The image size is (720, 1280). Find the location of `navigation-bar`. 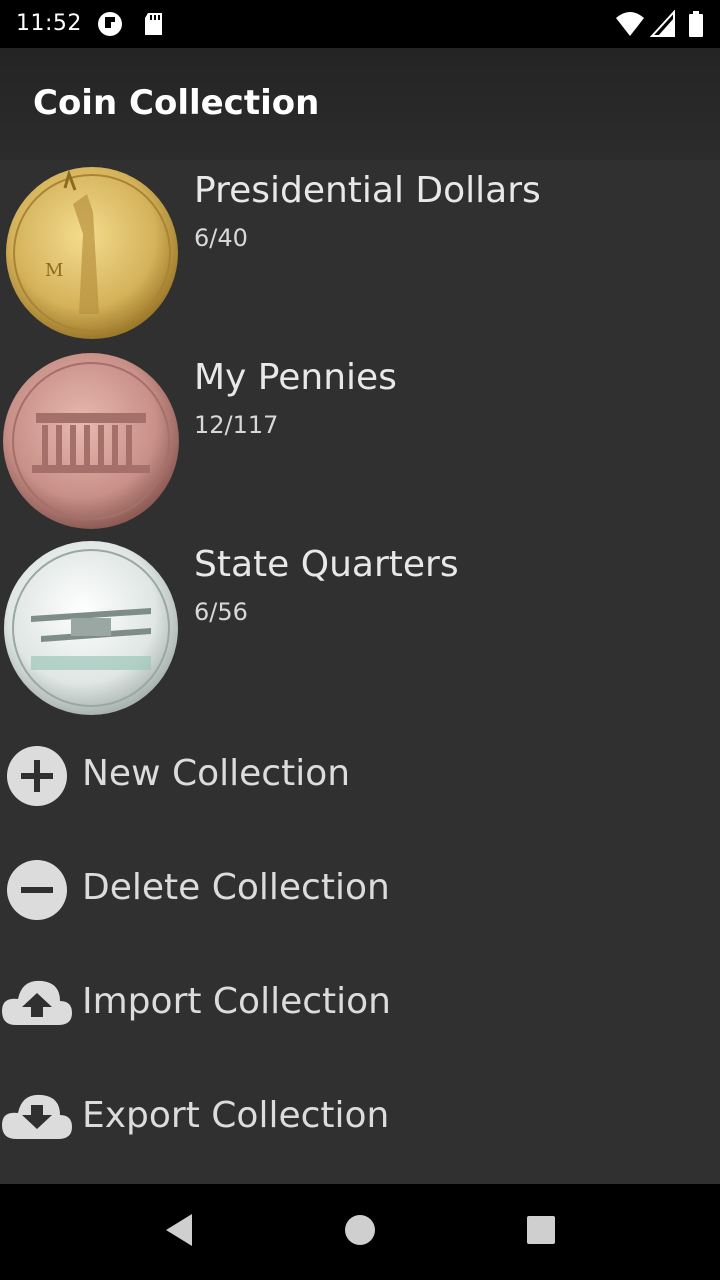

navigation-bar is located at coordinates (360, 1232).